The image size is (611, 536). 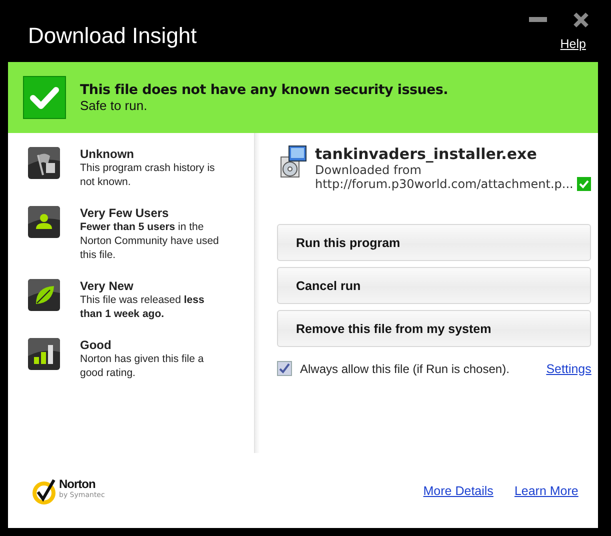 I want to click on logo-name: Norton, so click(x=77, y=483).